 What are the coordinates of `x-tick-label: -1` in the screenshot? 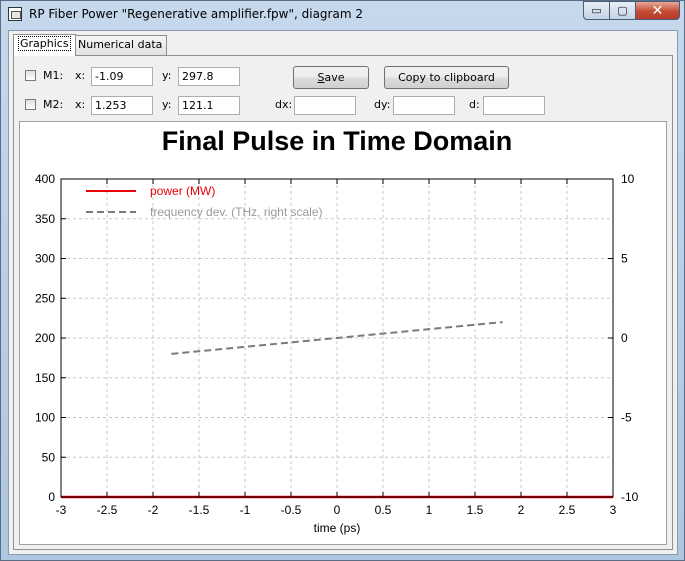 It's located at (245, 510).